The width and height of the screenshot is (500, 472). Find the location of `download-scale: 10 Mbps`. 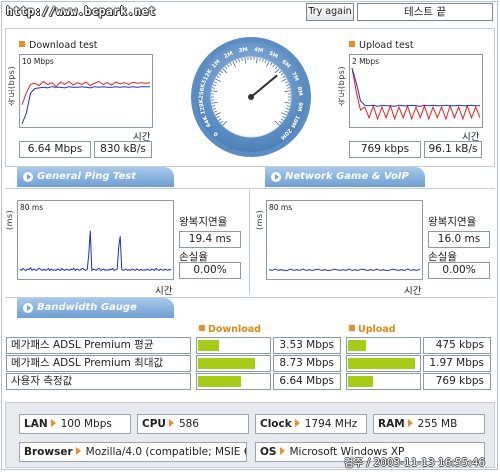

download-scale: 10 Mbps is located at coordinates (38, 61).